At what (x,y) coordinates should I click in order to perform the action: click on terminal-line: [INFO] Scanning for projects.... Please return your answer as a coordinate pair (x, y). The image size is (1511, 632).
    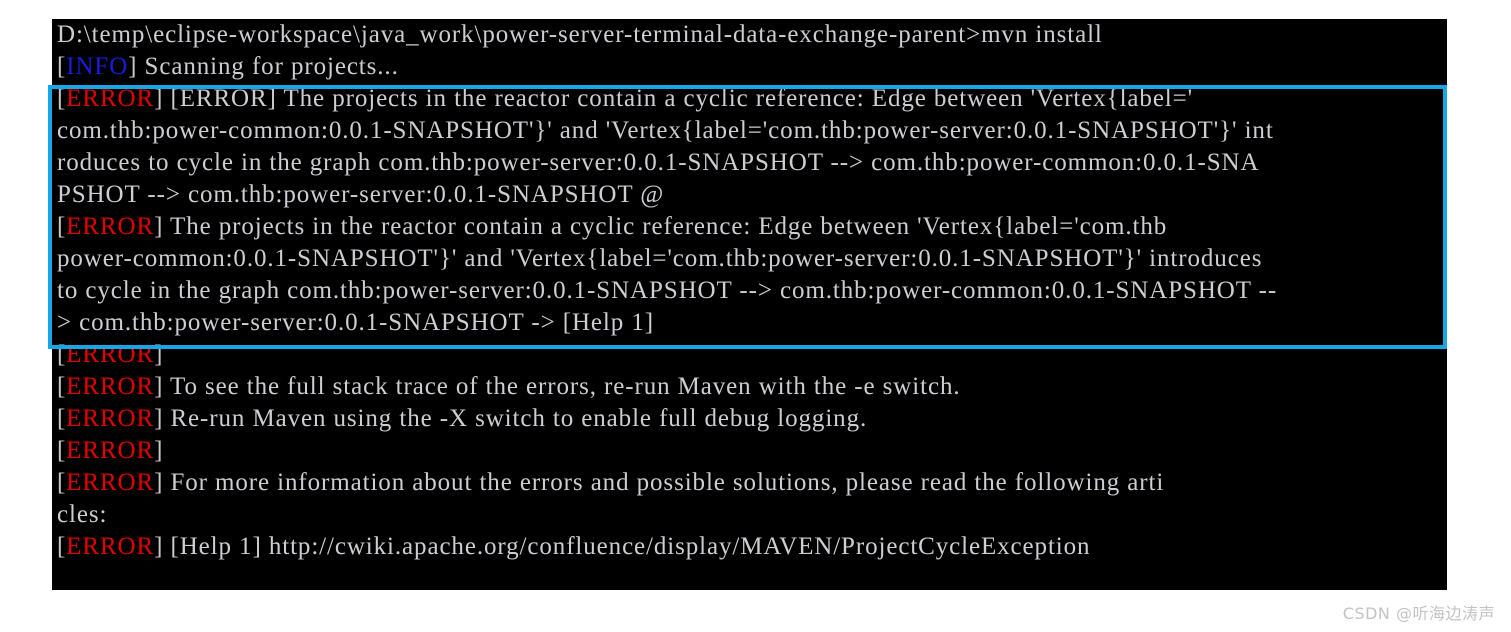
    Looking at the image, I should click on (752, 67).